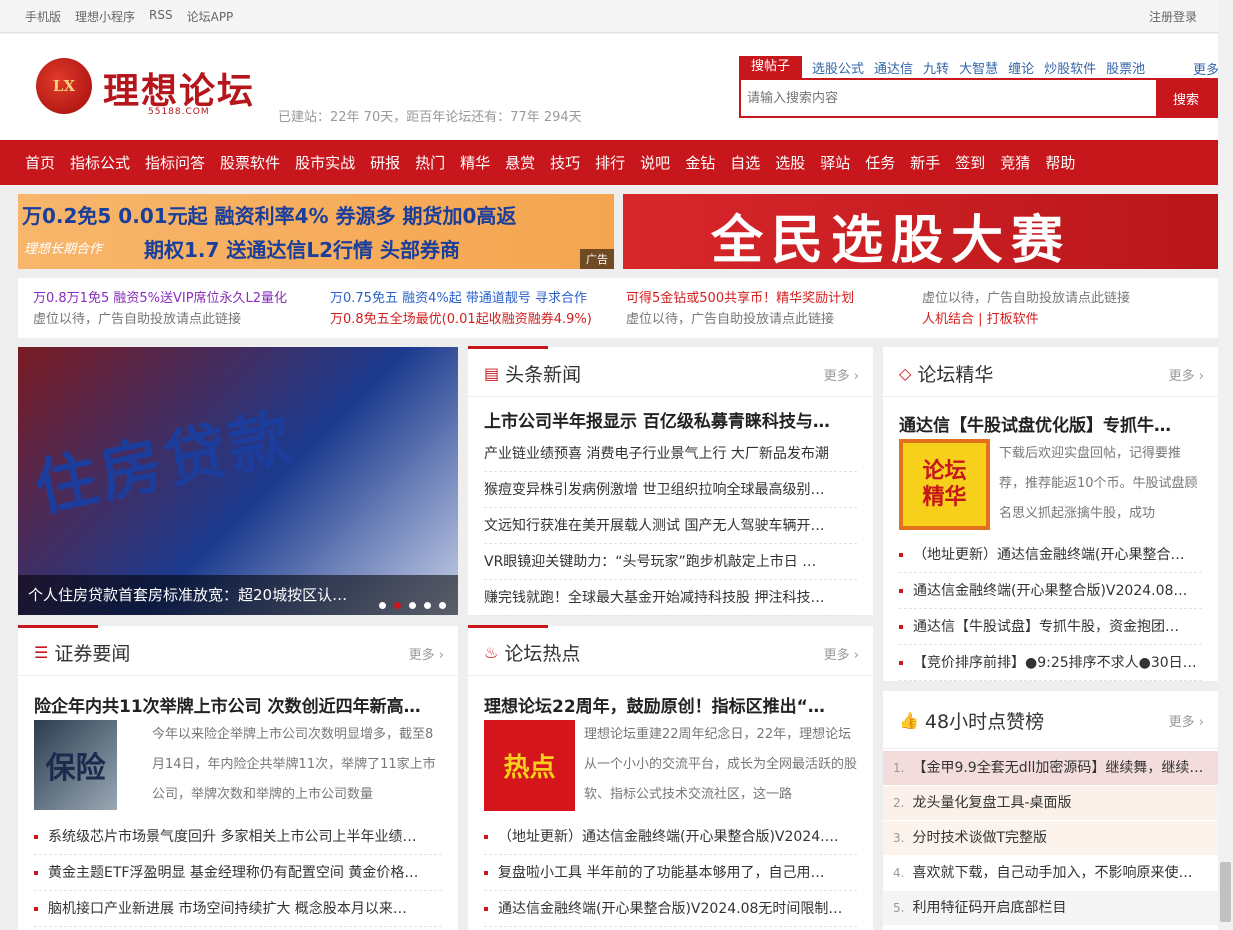 This screenshot has width=1233, height=930. Describe the element at coordinates (475, 162) in the screenshot. I see `nav-item-essence: 精华` at that location.